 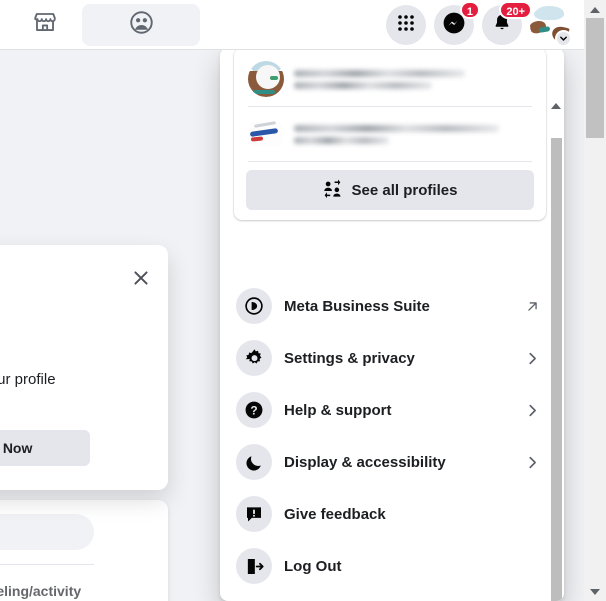 What do you see at coordinates (349, 358) in the screenshot?
I see `menu-item-label: Settings & privacy` at bounding box center [349, 358].